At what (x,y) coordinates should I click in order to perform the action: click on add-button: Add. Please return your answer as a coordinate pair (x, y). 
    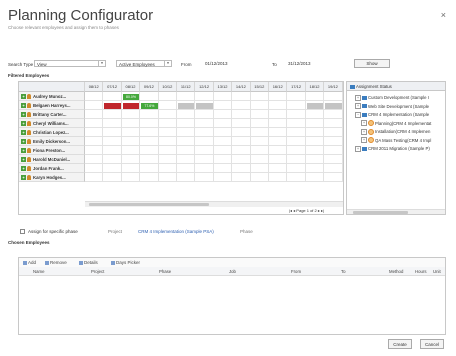
    Looking at the image, I should click on (29, 262).